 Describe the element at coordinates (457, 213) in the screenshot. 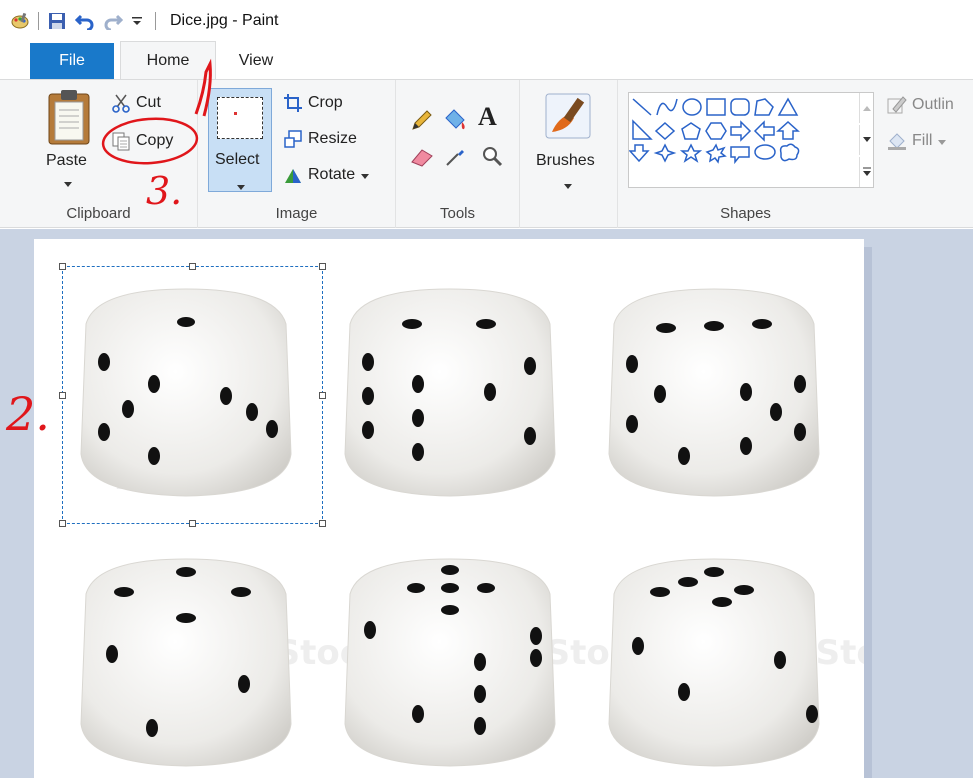

I see `tools-group-label: Tools` at that location.